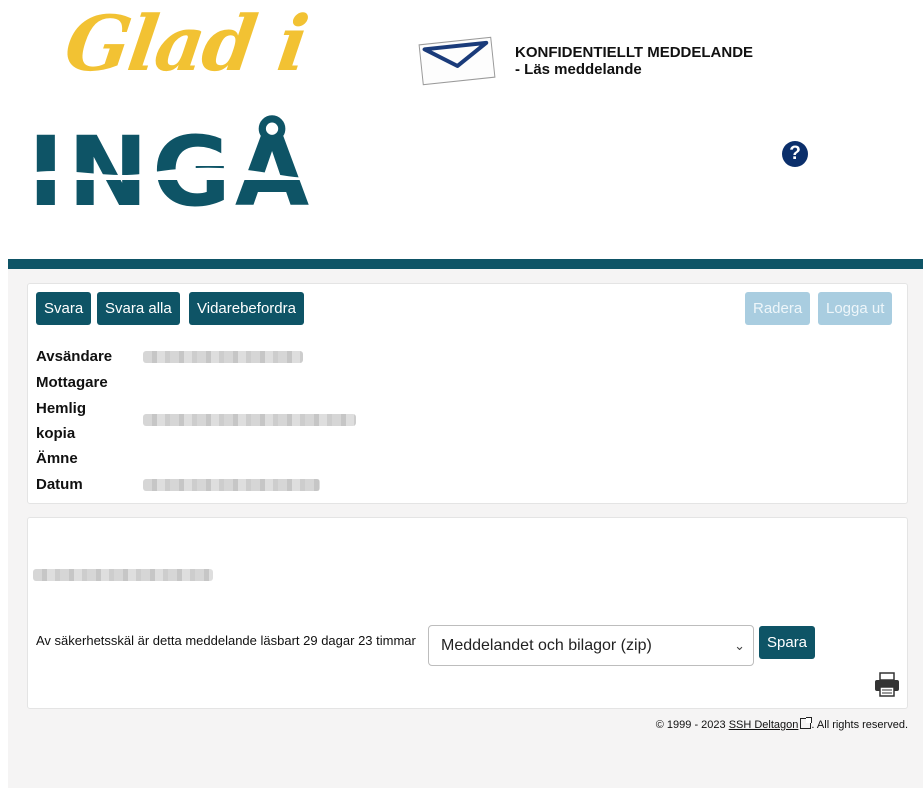 The width and height of the screenshot is (923, 788). I want to click on logo-text-glad: Glad i, so click(185, 44).